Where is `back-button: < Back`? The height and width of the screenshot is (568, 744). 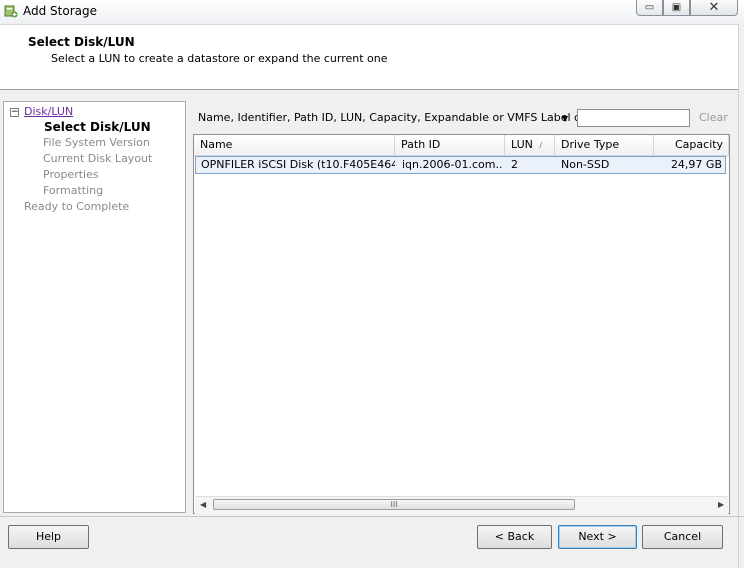 back-button: < Back is located at coordinates (514, 537).